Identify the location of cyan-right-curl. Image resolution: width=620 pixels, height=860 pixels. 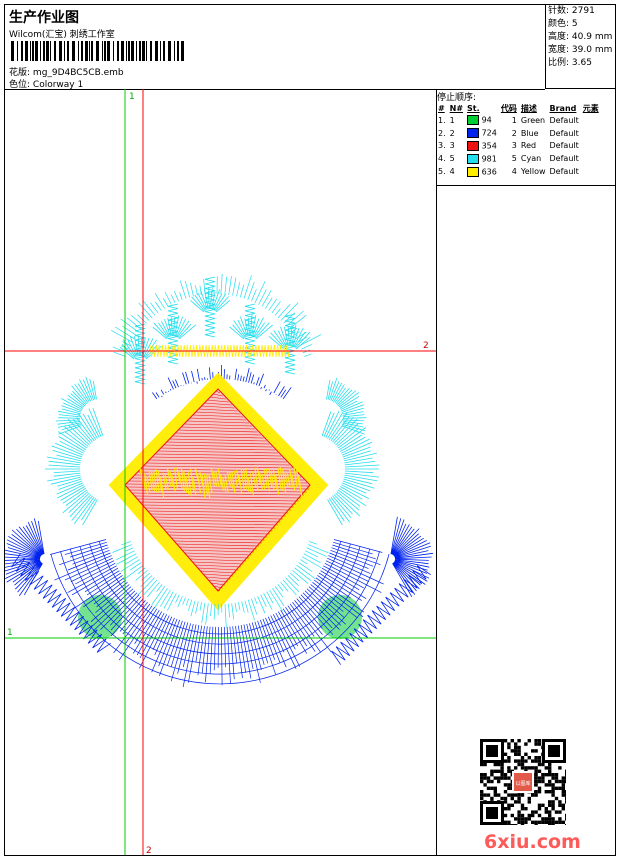
(350, 468).